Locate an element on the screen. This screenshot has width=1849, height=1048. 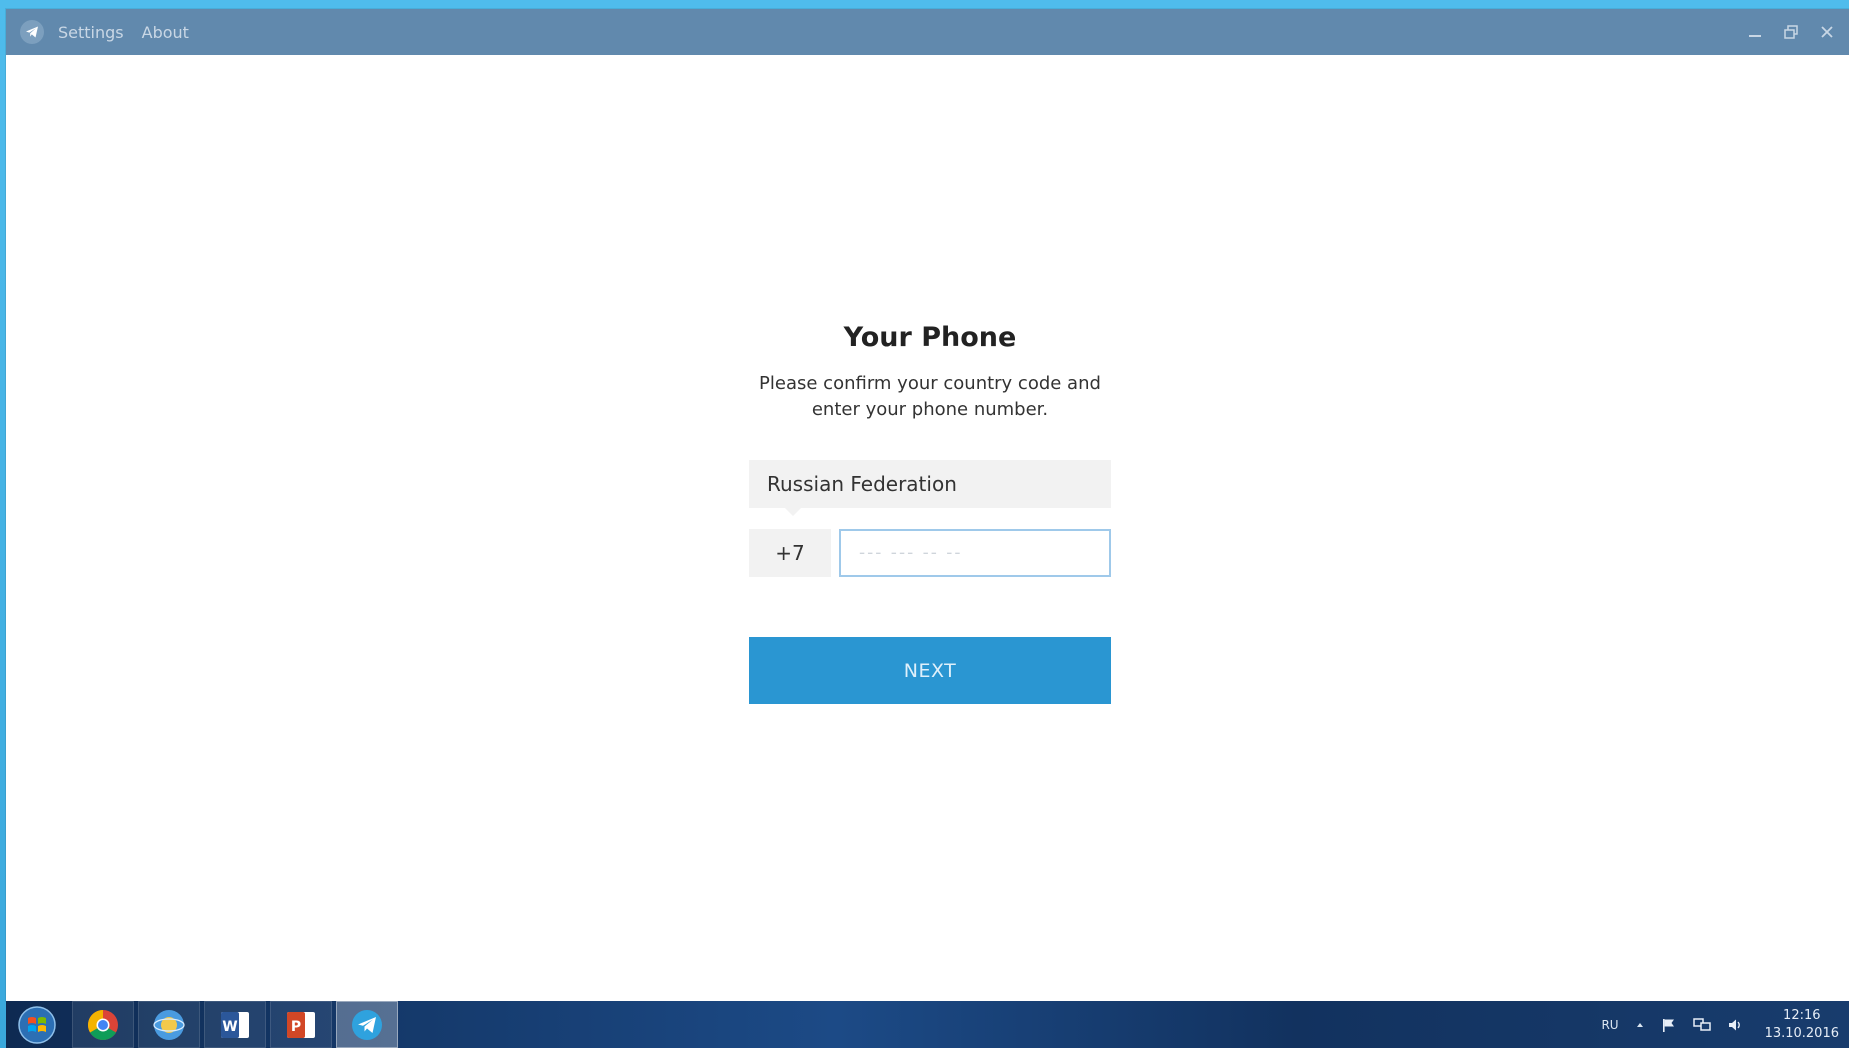
close-button is located at coordinates (1827, 32).